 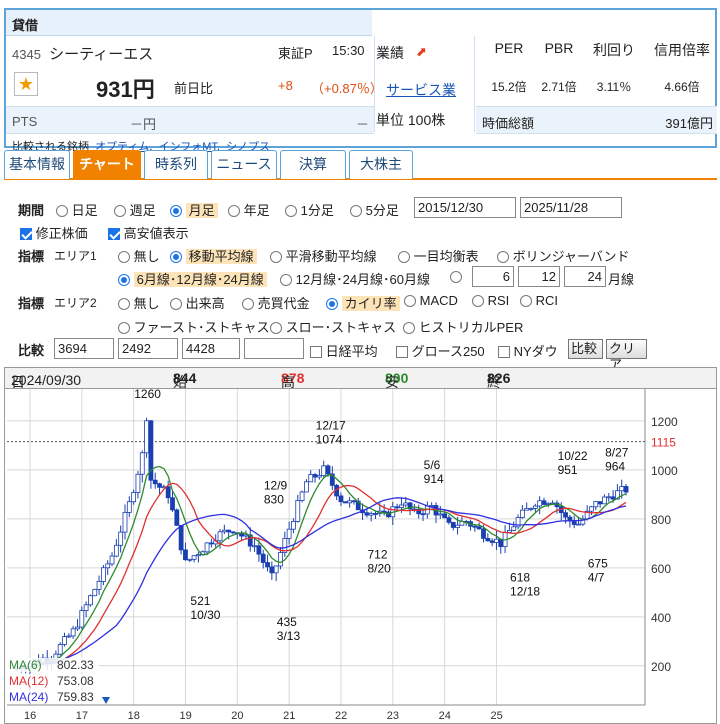 What do you see at coordinates (573, 456) in the screenshot?
I see `annotation-date: 10/22` at bounding box center [573, 456].